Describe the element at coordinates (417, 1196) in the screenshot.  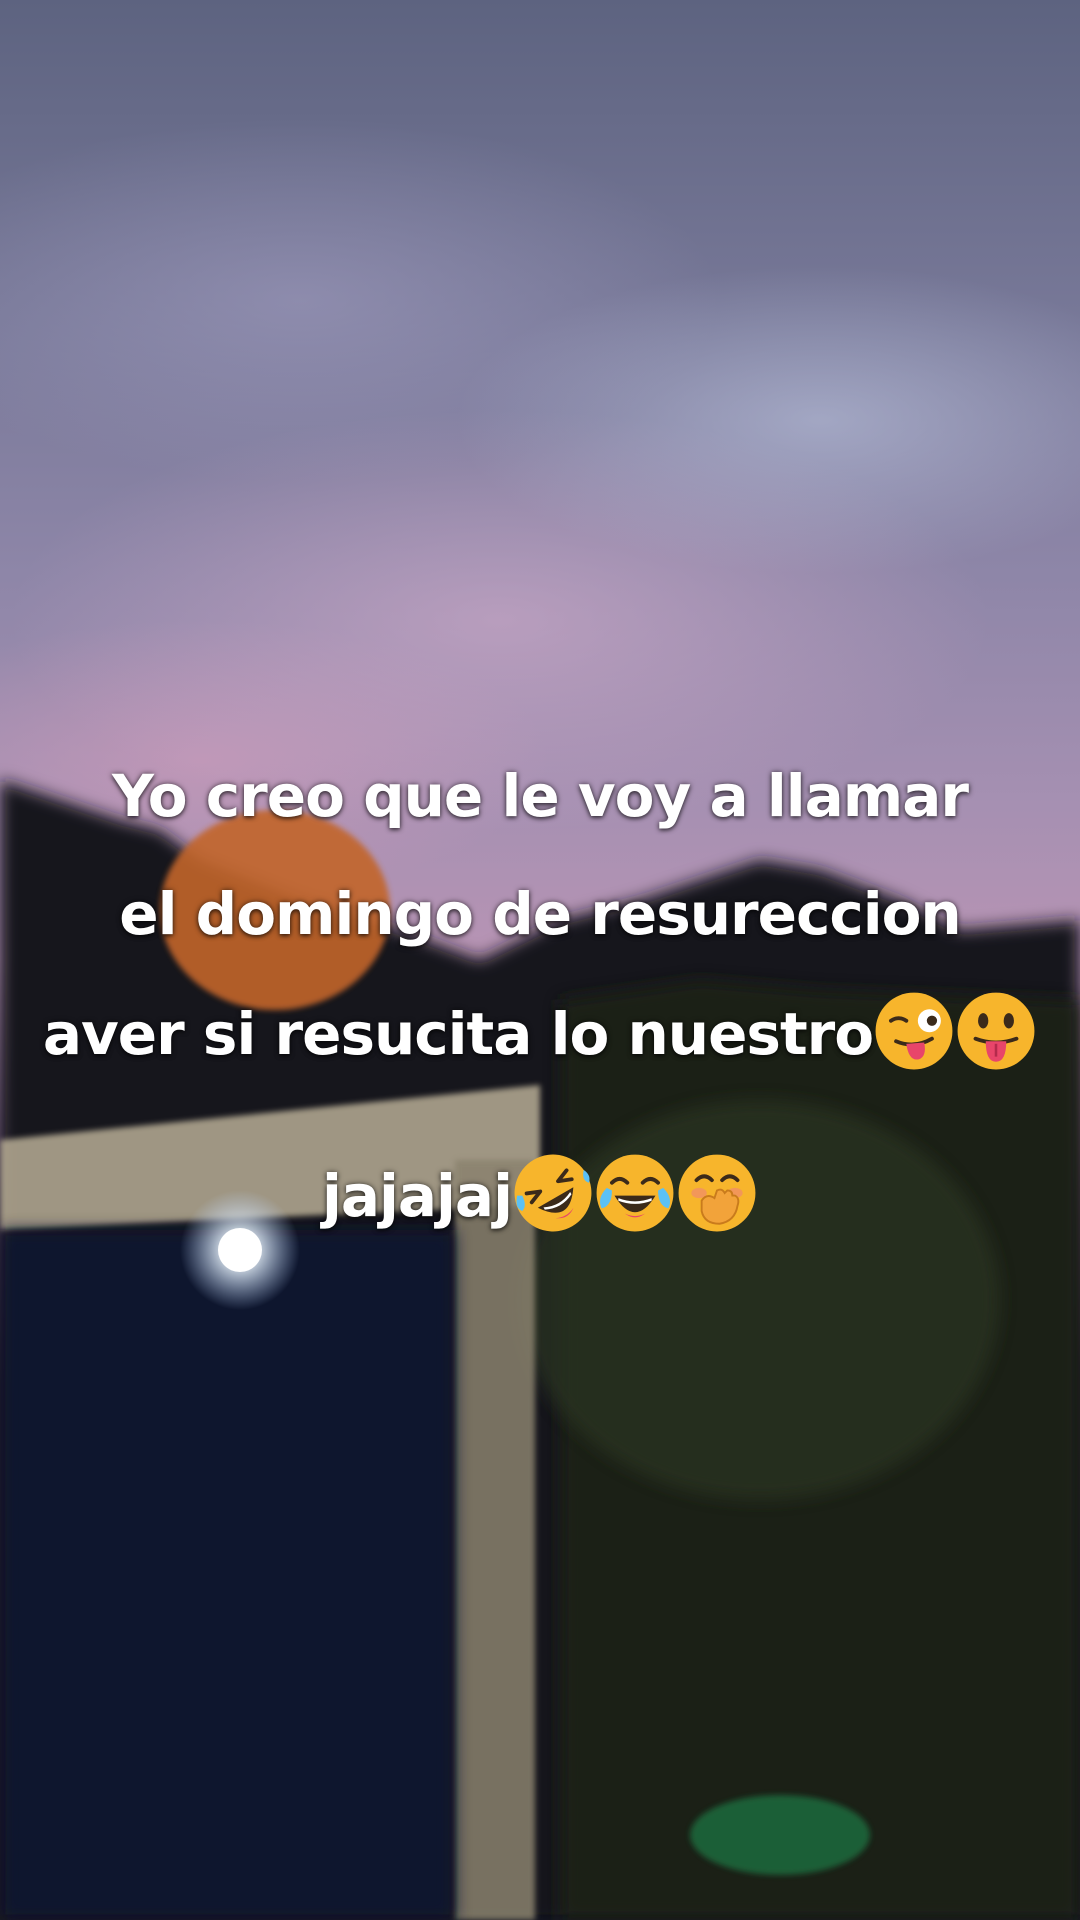
I see `caption-line-4-text: jajajaj` at that location.